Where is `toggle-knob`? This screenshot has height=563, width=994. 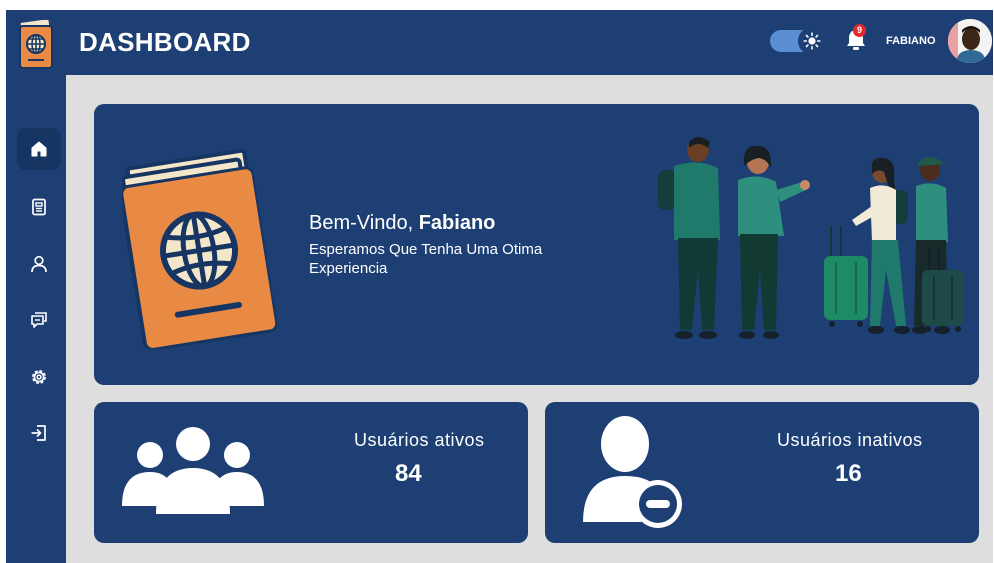 toggle-knob is located at coordinates (812, 41).